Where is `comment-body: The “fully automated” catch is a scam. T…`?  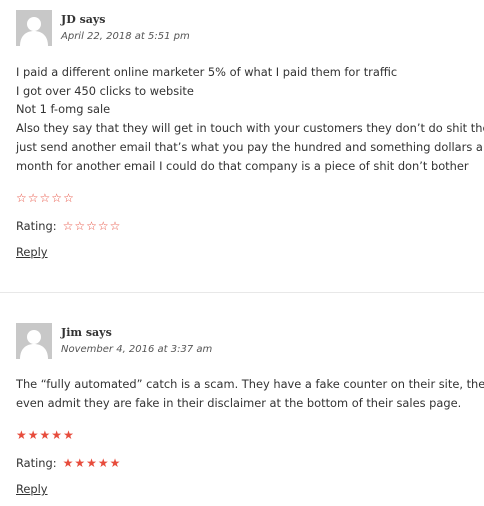 comment-body: The “fully automated” catch is a scam. T… is located at coordinates (250, 393).